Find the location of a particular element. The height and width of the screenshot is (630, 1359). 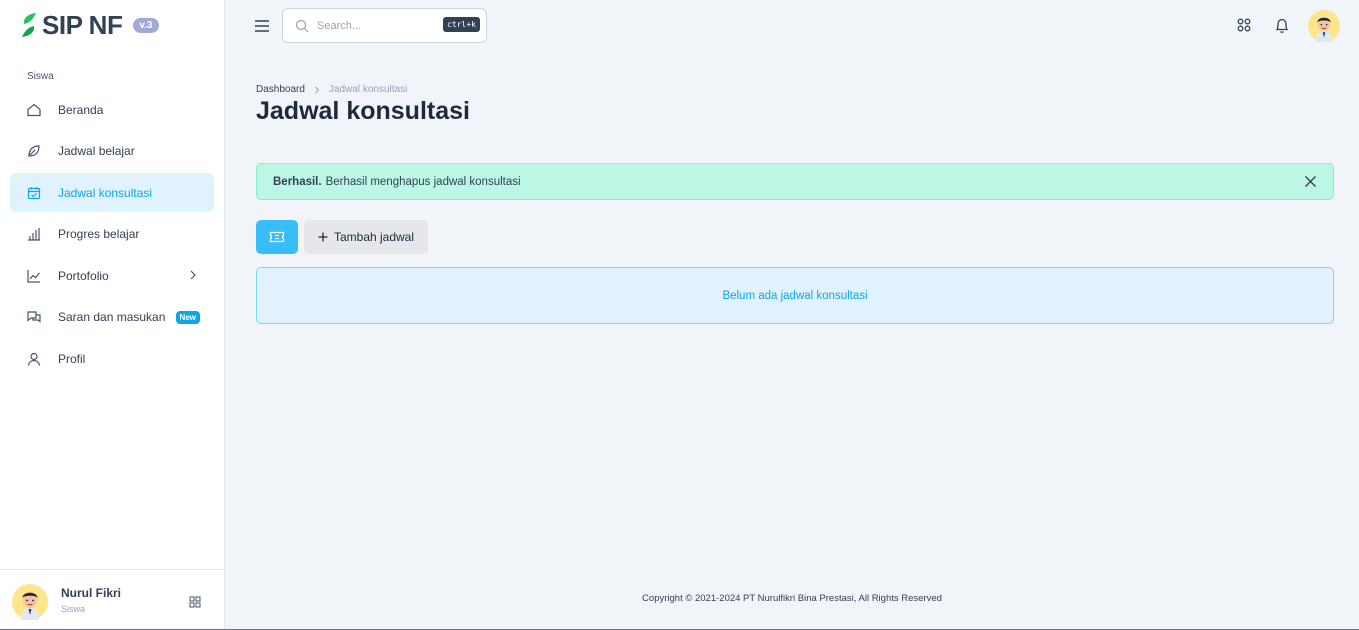

sidebar-item-label: Profil is located at coordinates (72, 358).